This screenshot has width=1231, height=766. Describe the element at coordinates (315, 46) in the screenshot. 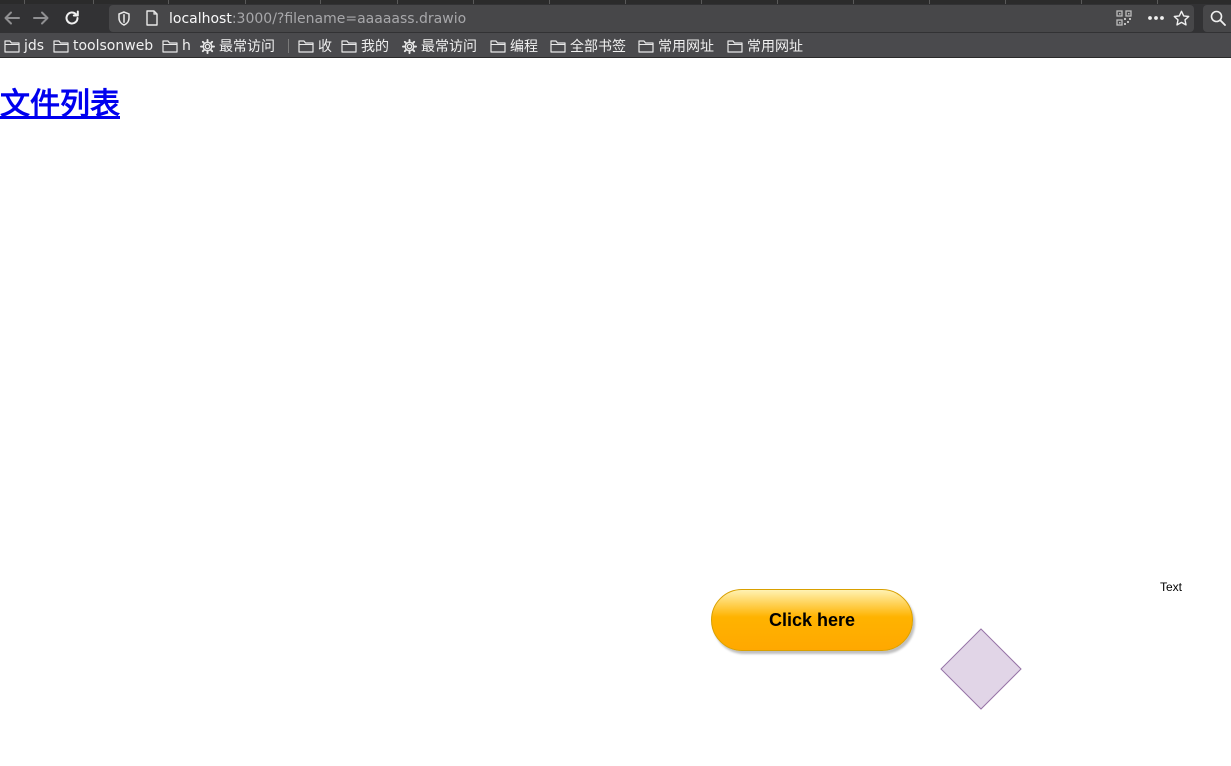

I see `bookmark-item: 收` at that location.